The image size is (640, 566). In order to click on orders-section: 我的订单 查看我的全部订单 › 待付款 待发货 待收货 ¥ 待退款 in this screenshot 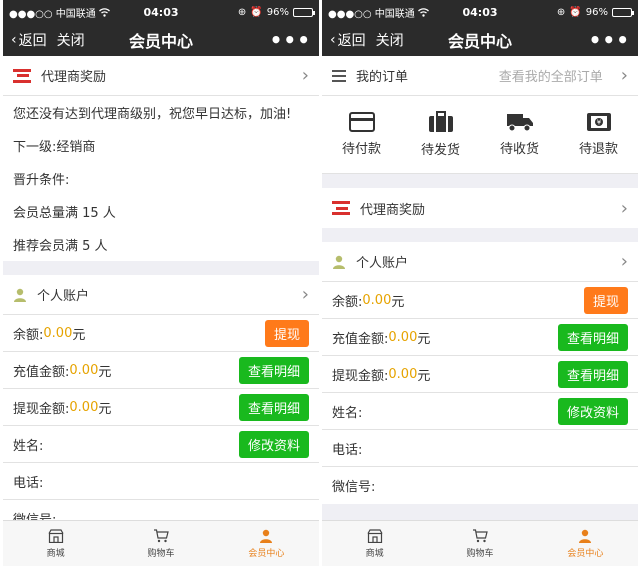, I will do `click(480, 115)`.